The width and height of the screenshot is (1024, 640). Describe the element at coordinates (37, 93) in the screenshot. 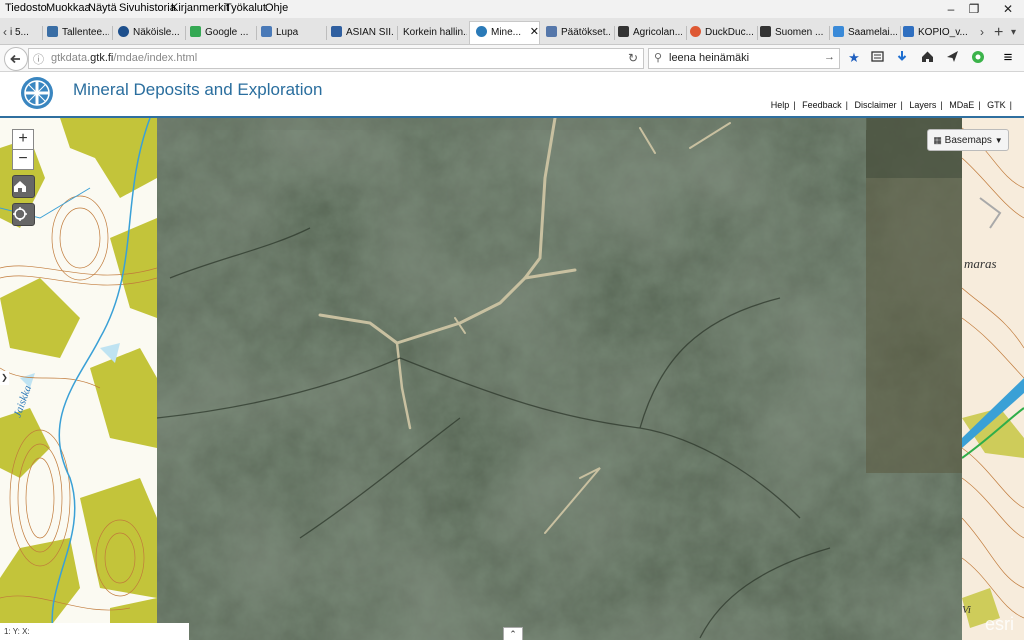

I see `gtk-logo` at that location.